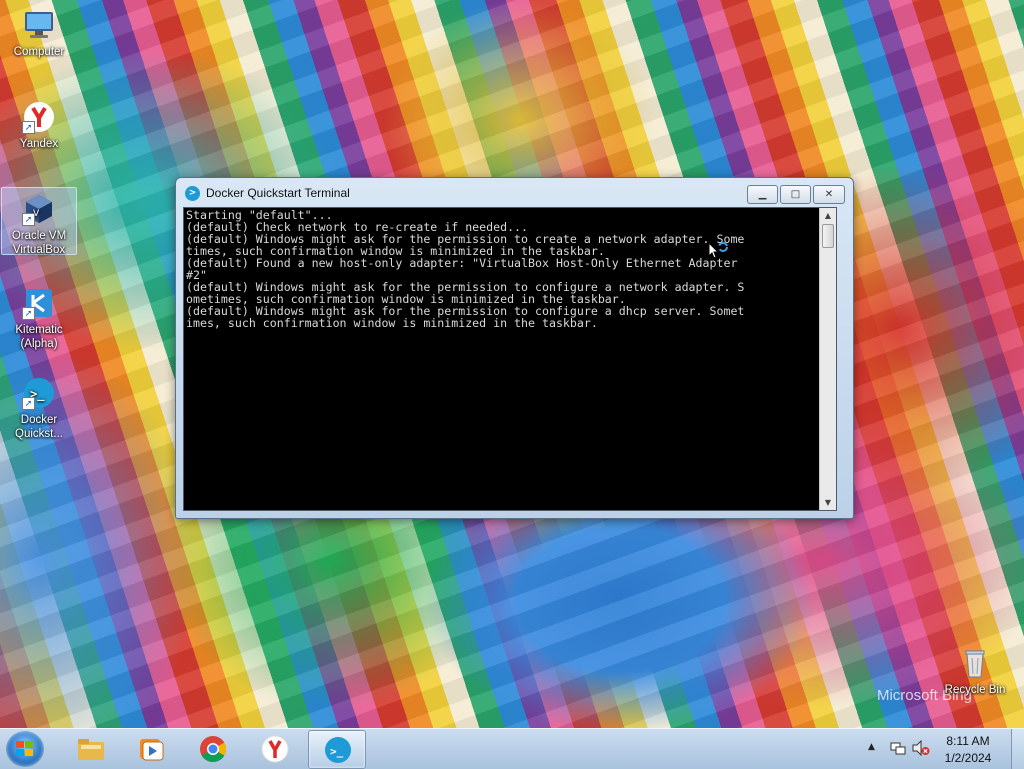 The height and width of the screenshot is (769, 1024). I want to click on computer-icon, so click(39, 25).